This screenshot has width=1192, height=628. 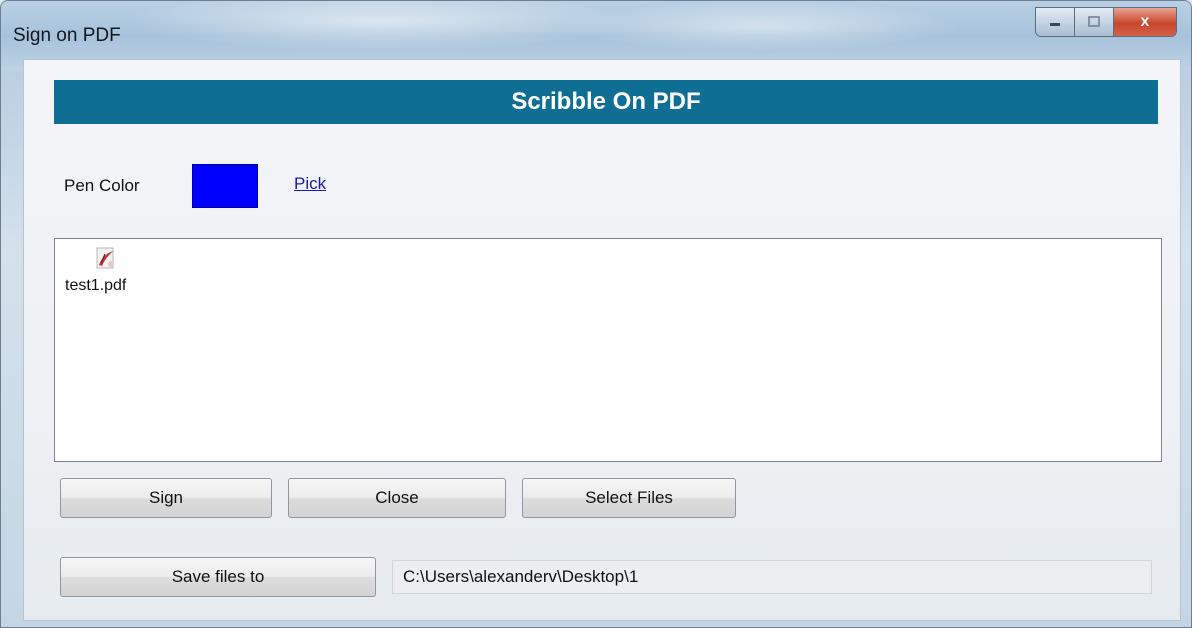 What do you see at coordinates (110, 270) in the screenshot?
I see `file-list-item: test1.pdf` at bounding box center [110, 270].